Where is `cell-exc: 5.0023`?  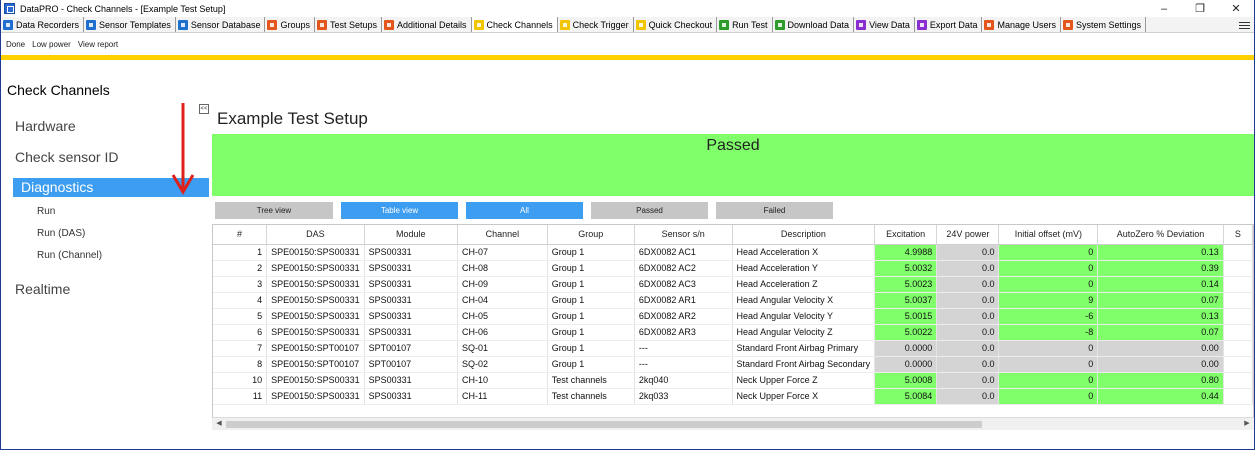 cell-exc: 5.0023 is located at coordinates (906, 284).